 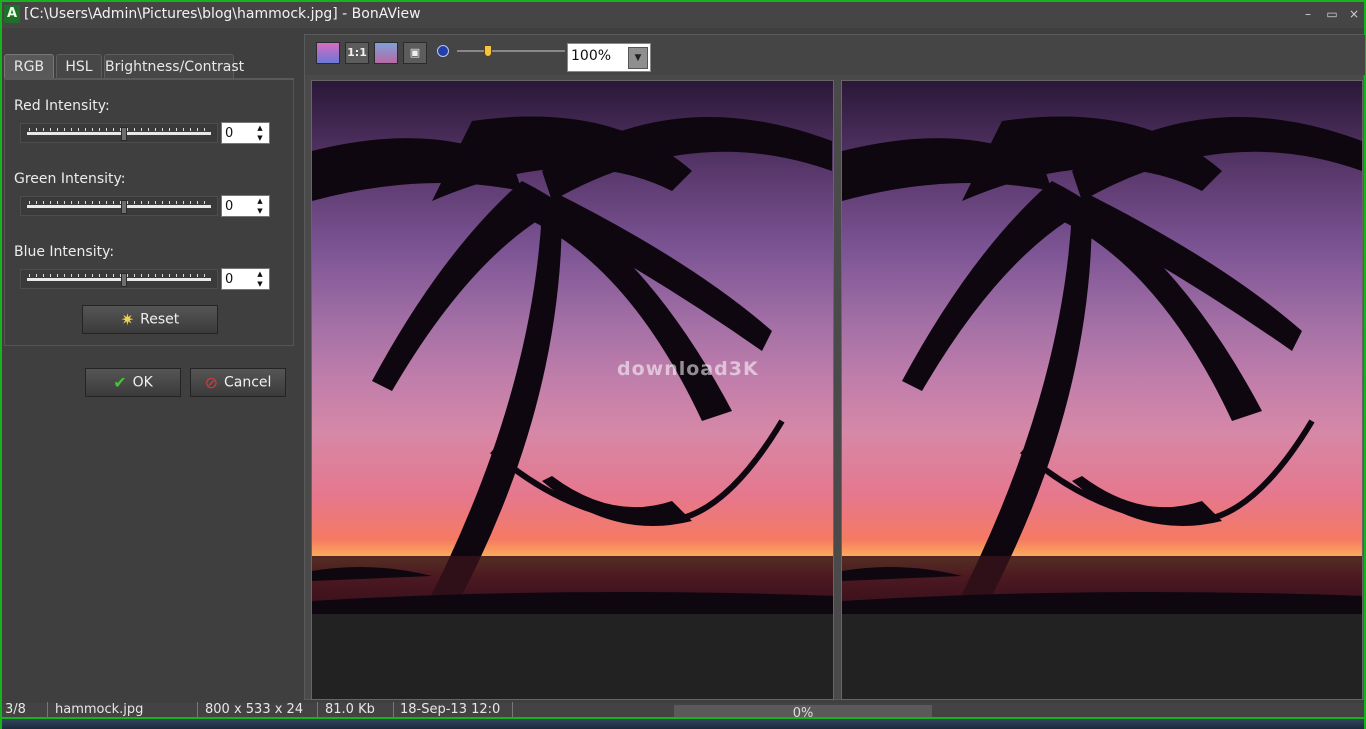 I want to click on taskbar, so click(x=683, y=723).